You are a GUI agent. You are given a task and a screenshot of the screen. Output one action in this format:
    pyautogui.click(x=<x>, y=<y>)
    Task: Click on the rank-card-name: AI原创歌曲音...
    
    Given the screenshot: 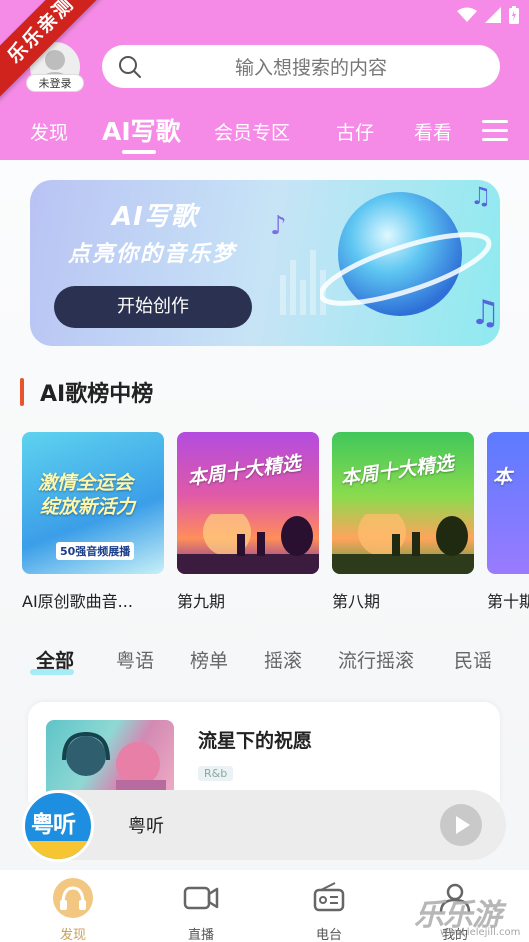 What is the action you would take?
    pyautogui.click(x=77, y=601)
    